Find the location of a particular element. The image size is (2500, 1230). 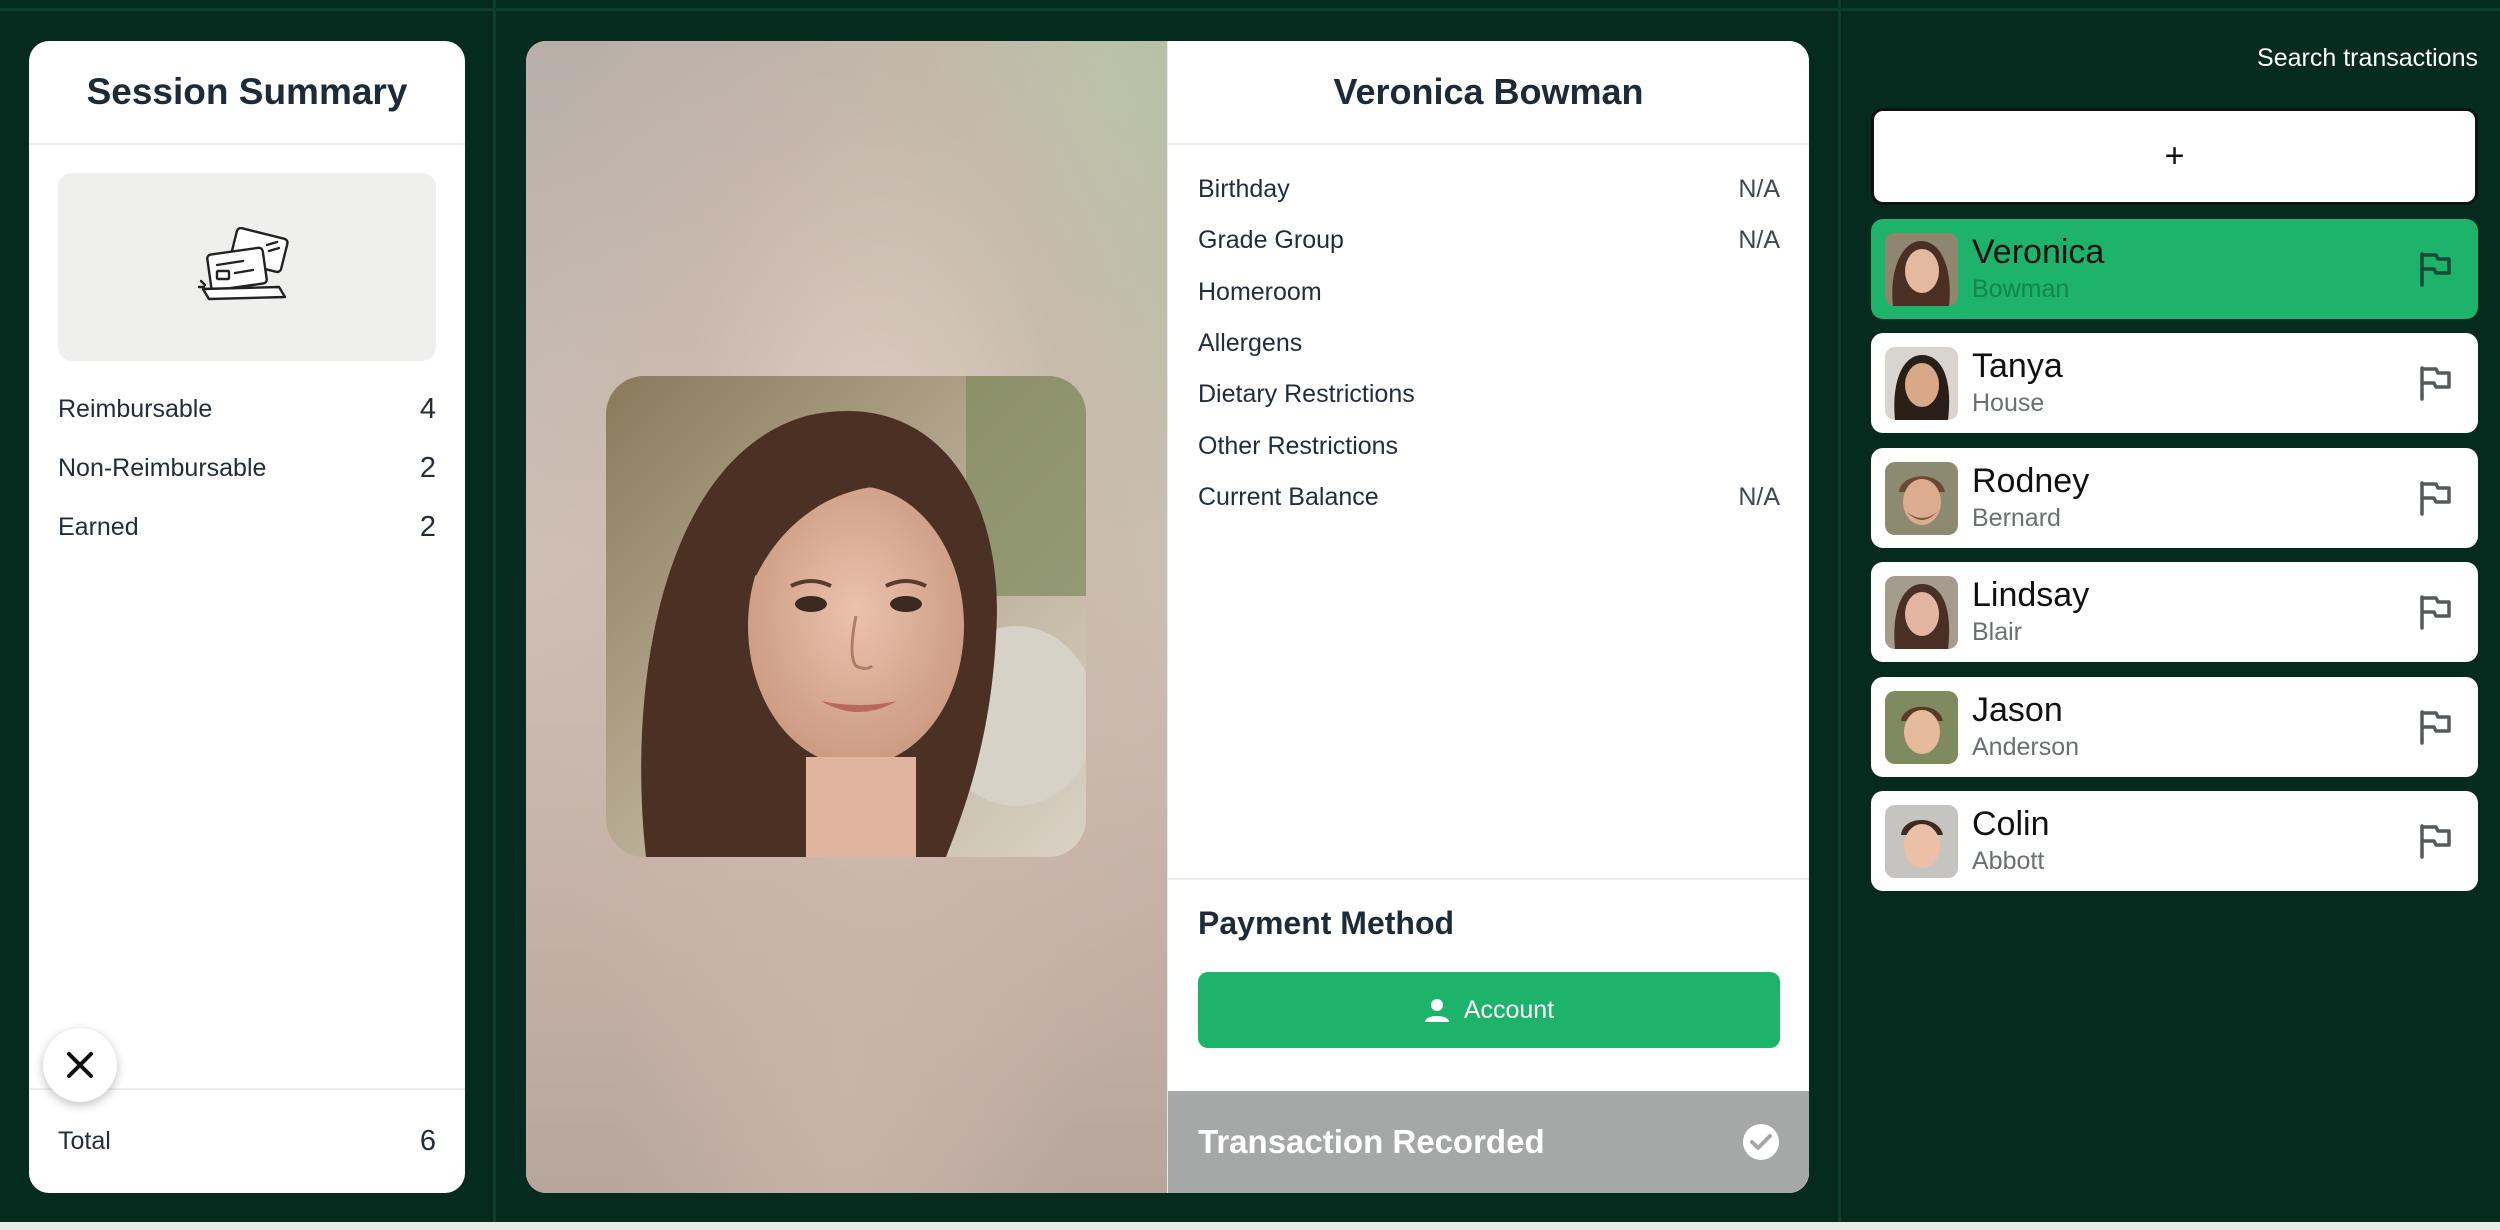

field-label: Birthday is located at coordinates (1244, 189).